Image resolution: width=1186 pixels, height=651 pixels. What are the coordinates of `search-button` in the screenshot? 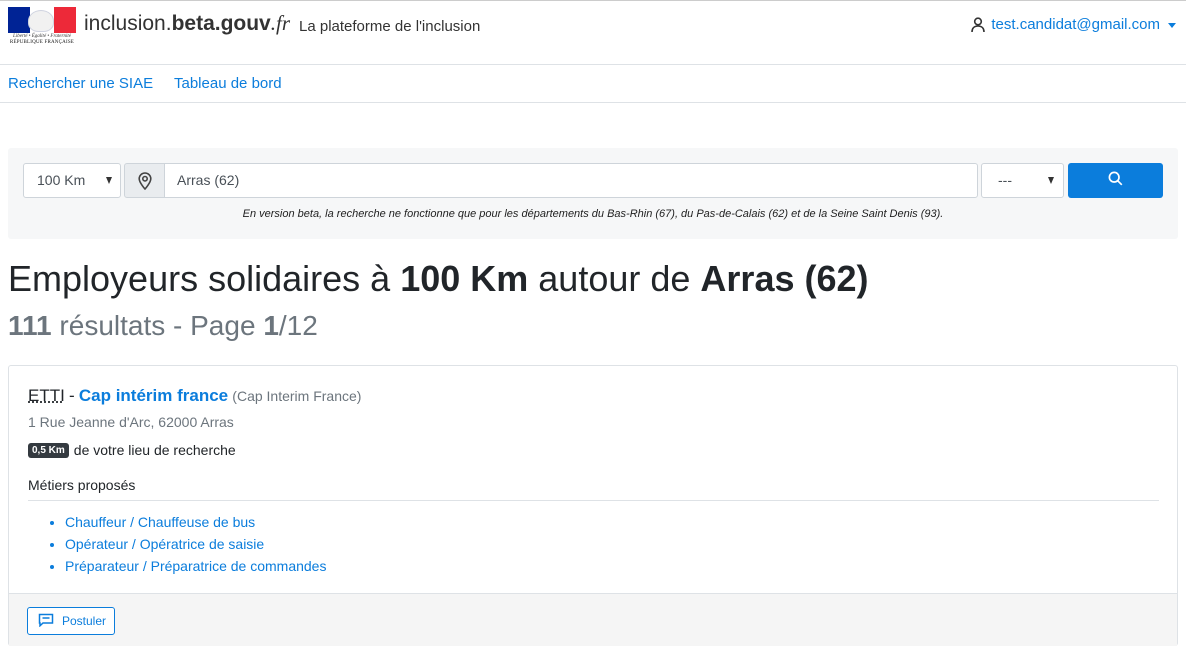 It's located at (1115, 180).